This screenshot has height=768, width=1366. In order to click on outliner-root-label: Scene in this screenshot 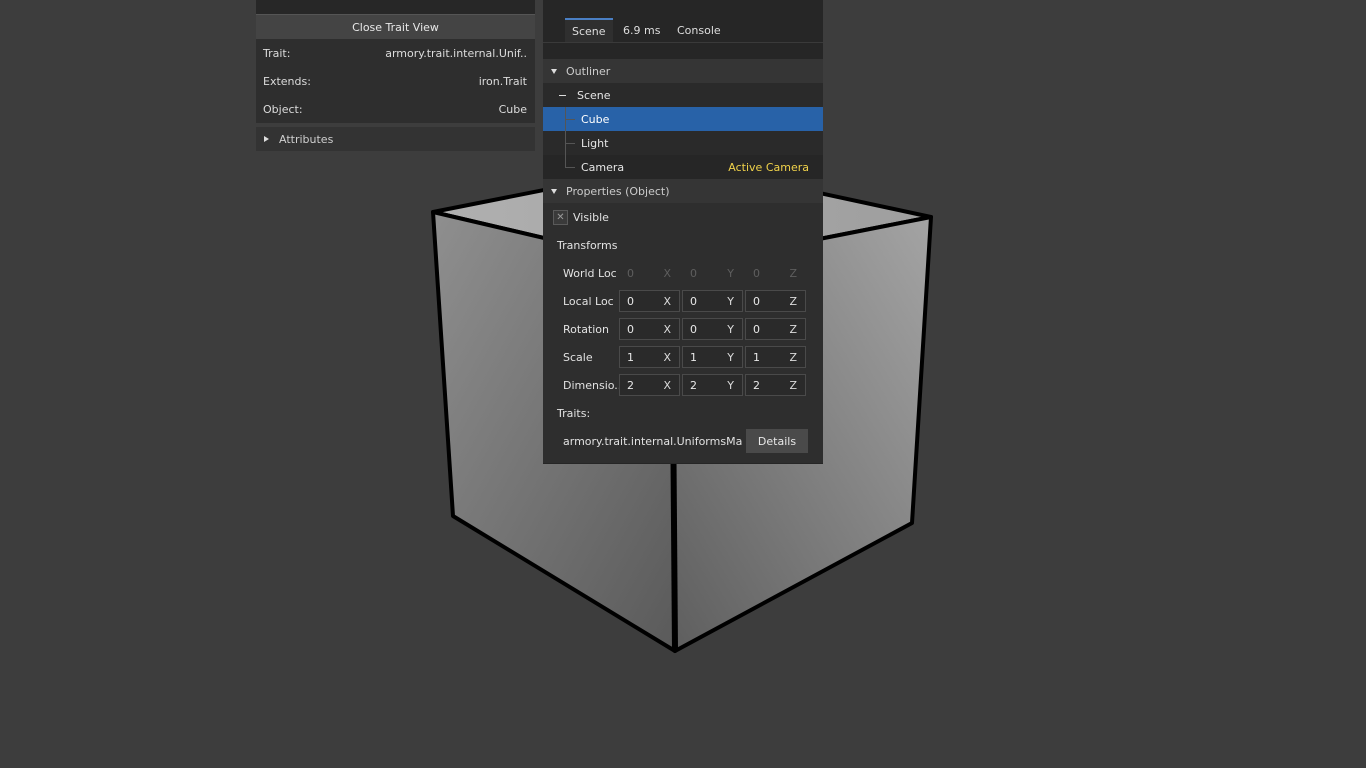, I will do `click(594, 95)`.